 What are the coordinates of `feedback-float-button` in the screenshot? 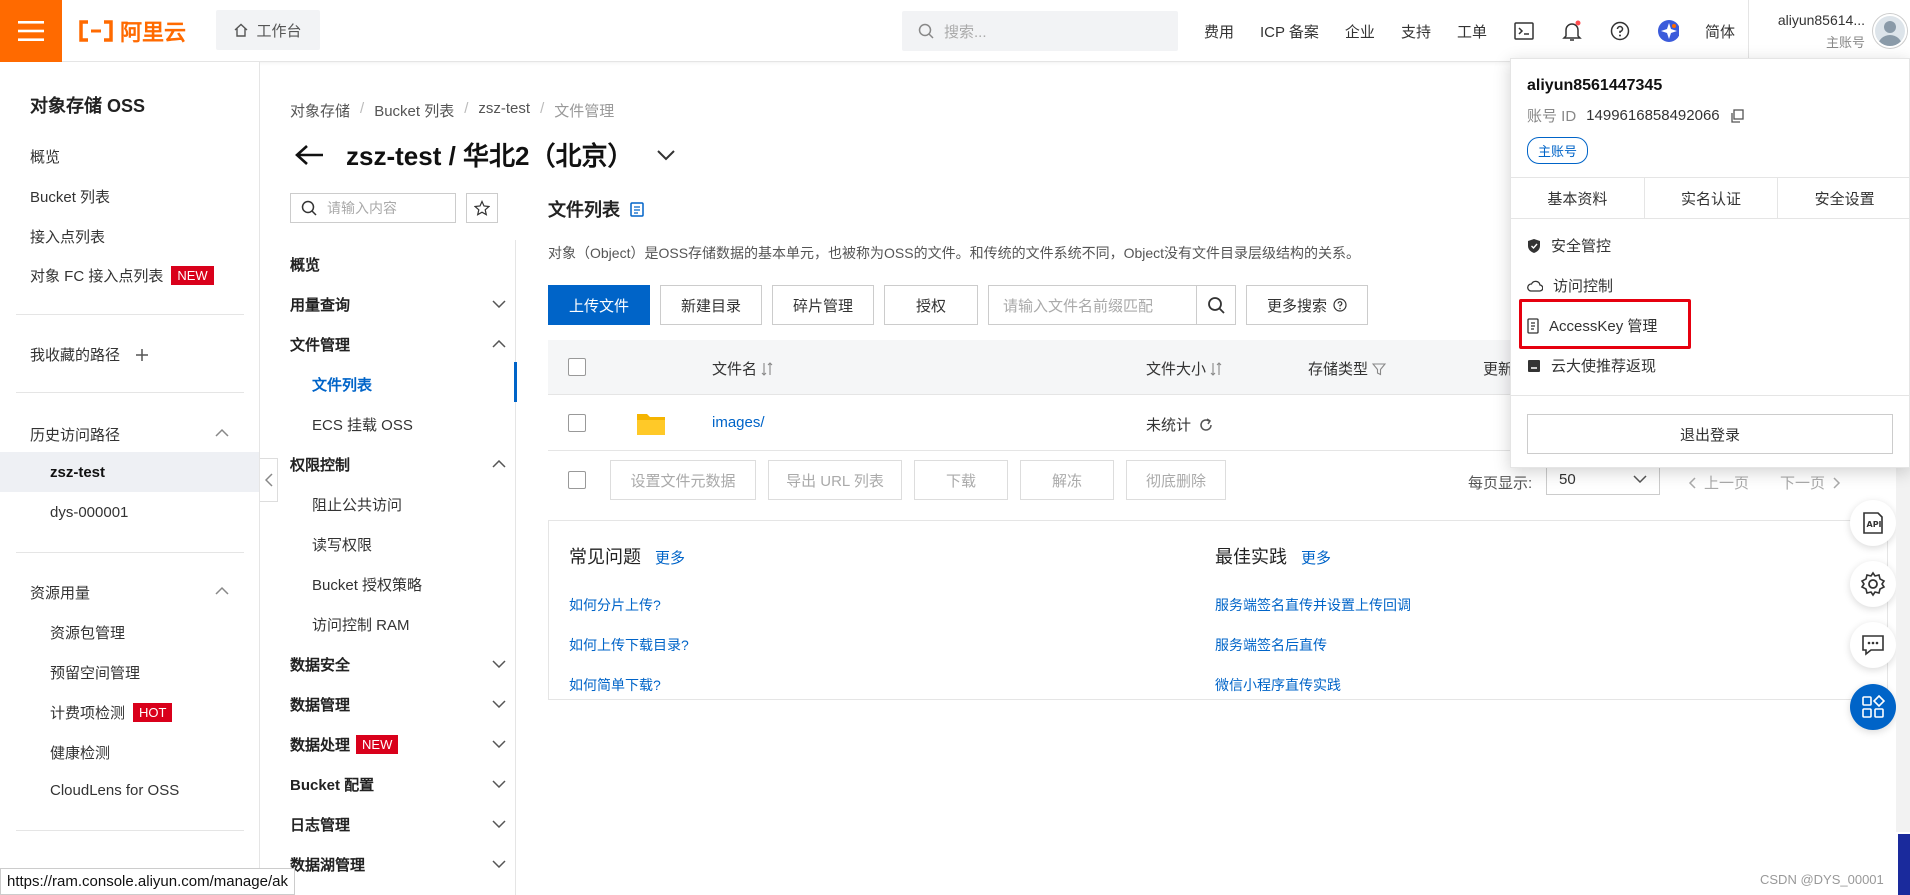 It's located at (1873, 645).